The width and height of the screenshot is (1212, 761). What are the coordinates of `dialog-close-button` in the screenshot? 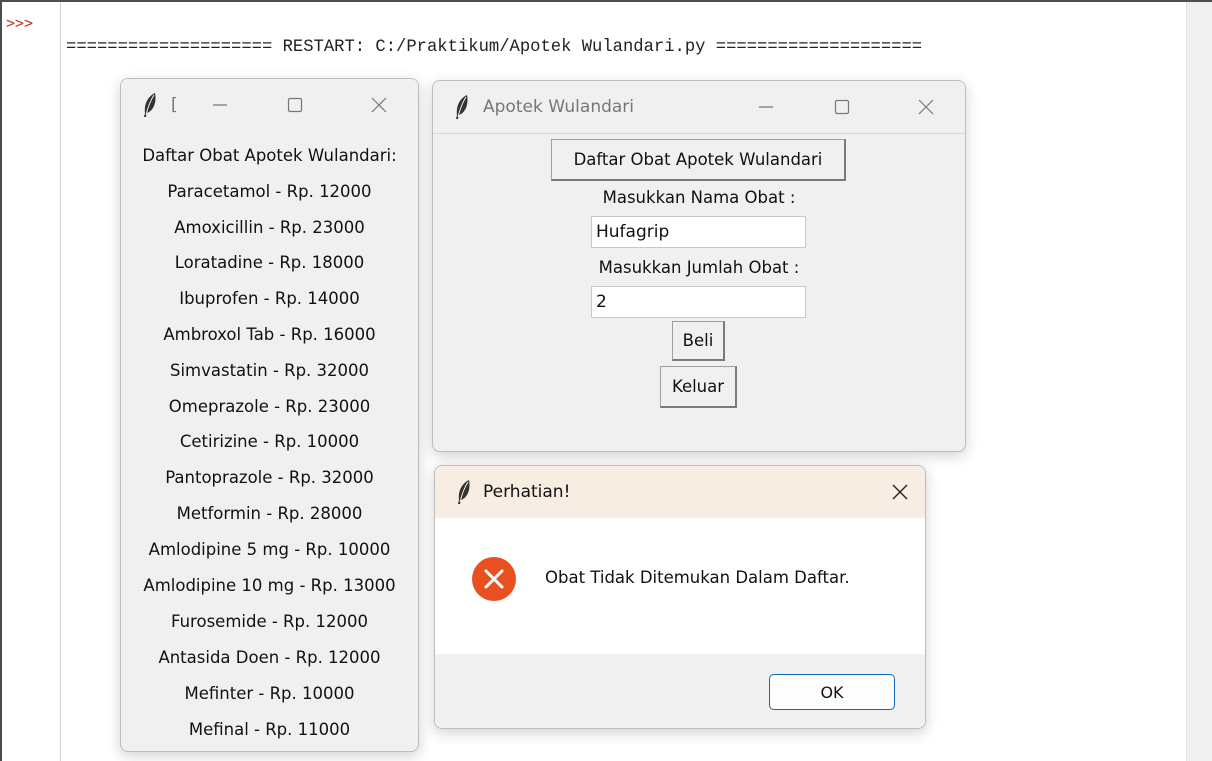 It's located at (900, 492).